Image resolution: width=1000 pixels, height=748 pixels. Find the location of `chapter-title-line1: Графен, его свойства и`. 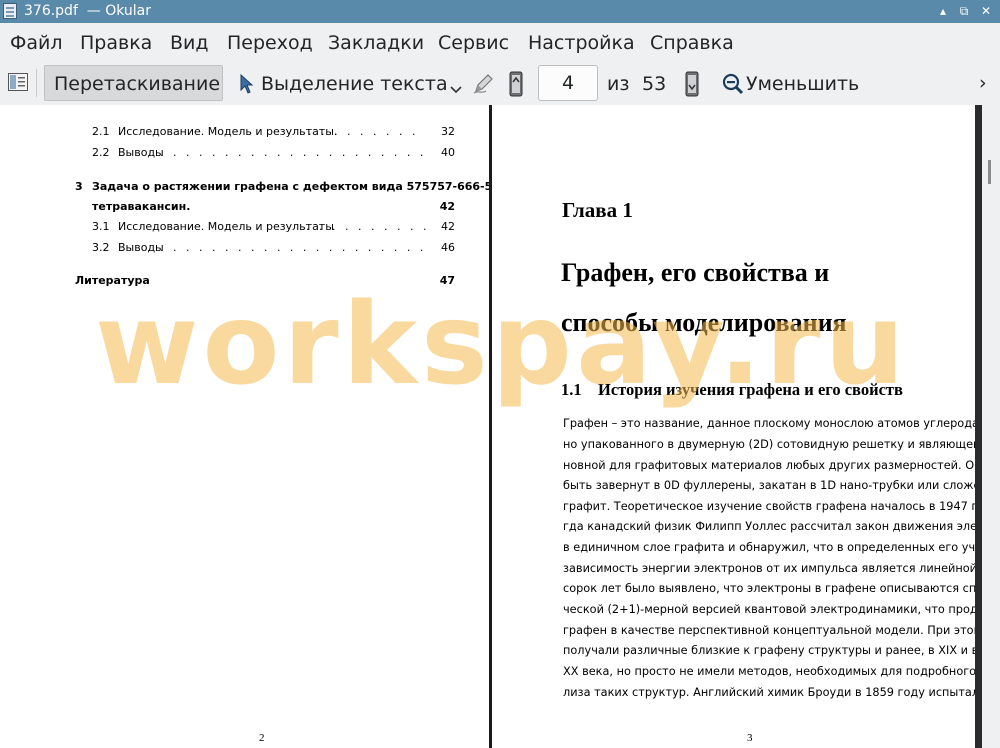

chapter-title-line1: Графен, его свойства и is located at coordinates (695, 272).